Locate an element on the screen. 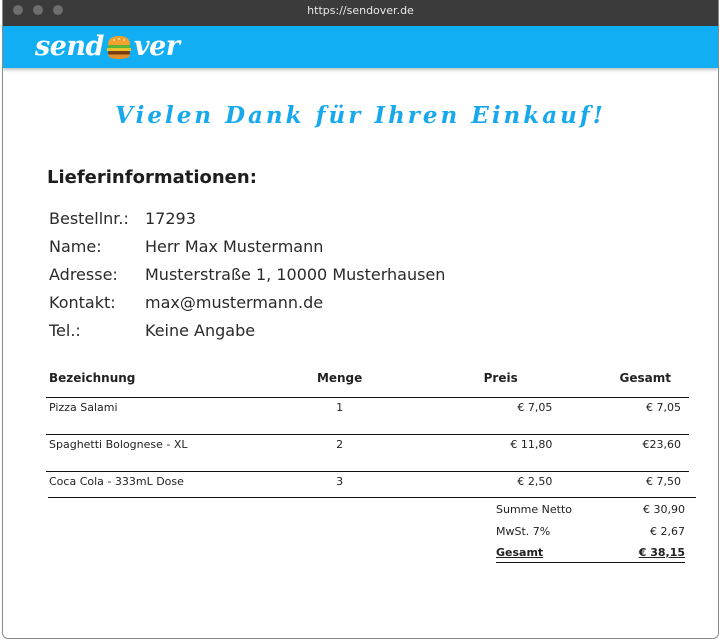 Image resolution: width=723 pixels, height=643 pixels. grand-total-label: Gesamt is located at coordinates (520, 552).